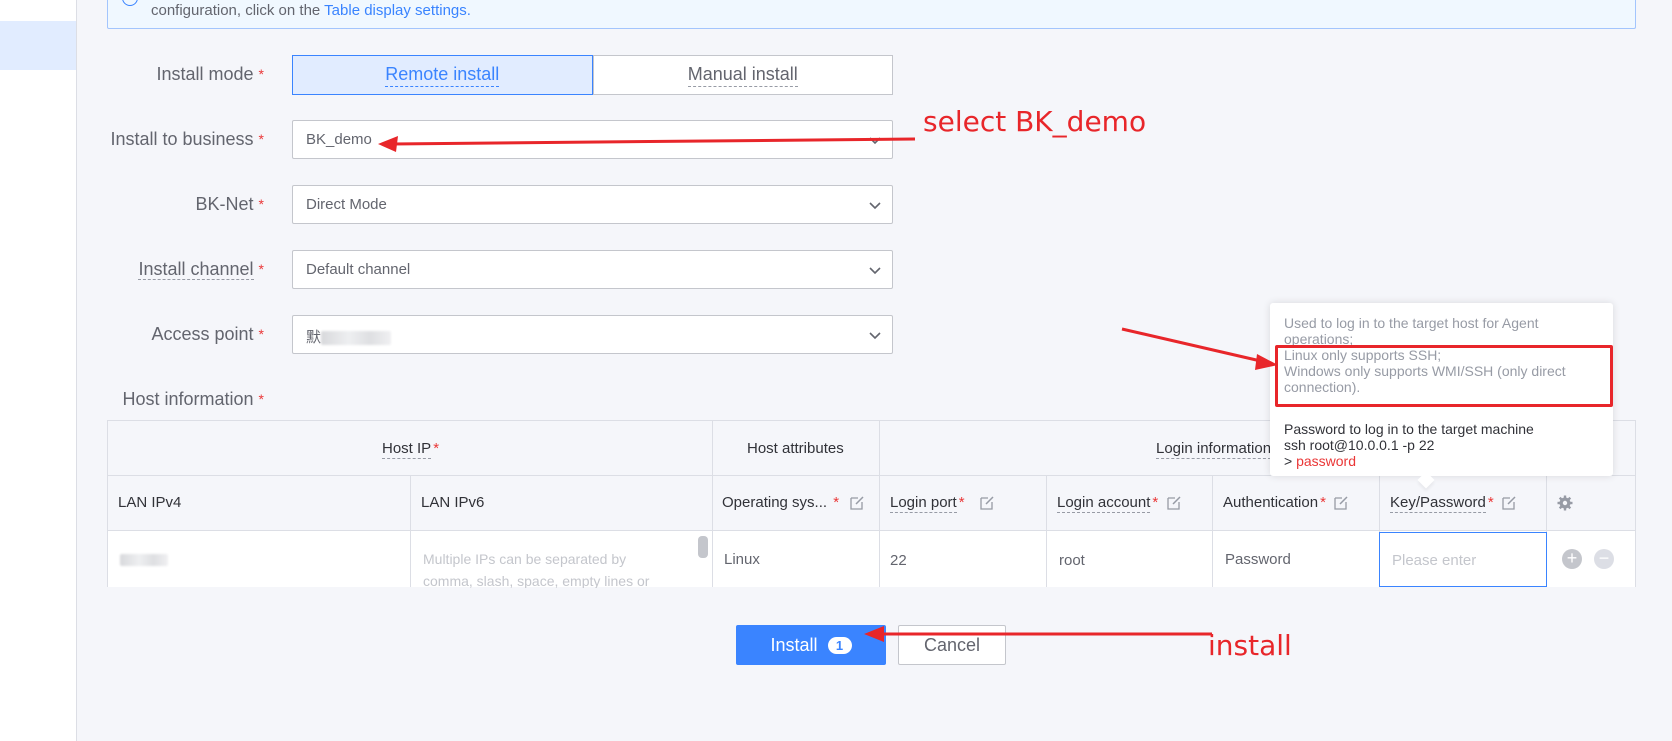  What do you see at coordinates (525, 559) in the screenshot?
I see `ipv6-placeholder-line: Multiple IPs can be separated by` at bounding box center [525, 559].